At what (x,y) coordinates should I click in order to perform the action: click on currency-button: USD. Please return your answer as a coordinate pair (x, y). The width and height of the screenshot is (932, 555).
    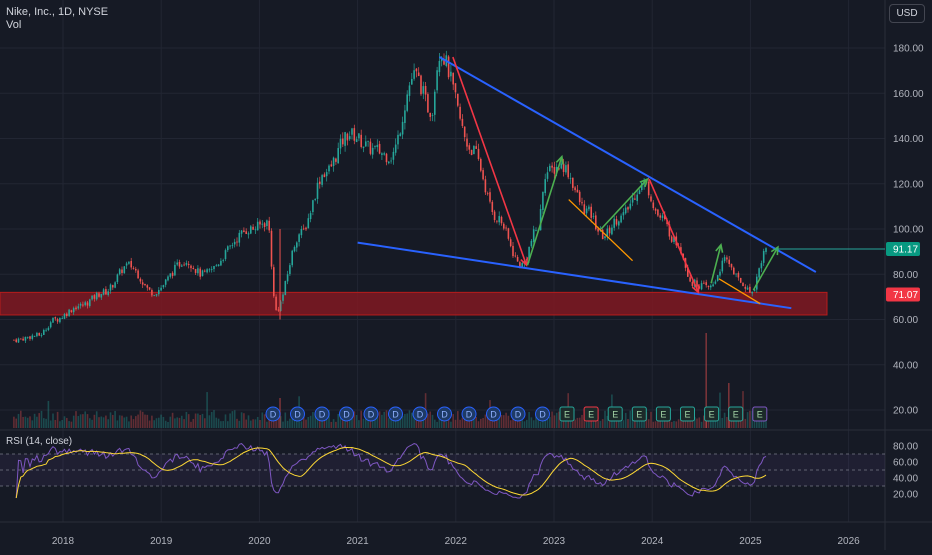
    Looking at the image, I should click on (907, 13).